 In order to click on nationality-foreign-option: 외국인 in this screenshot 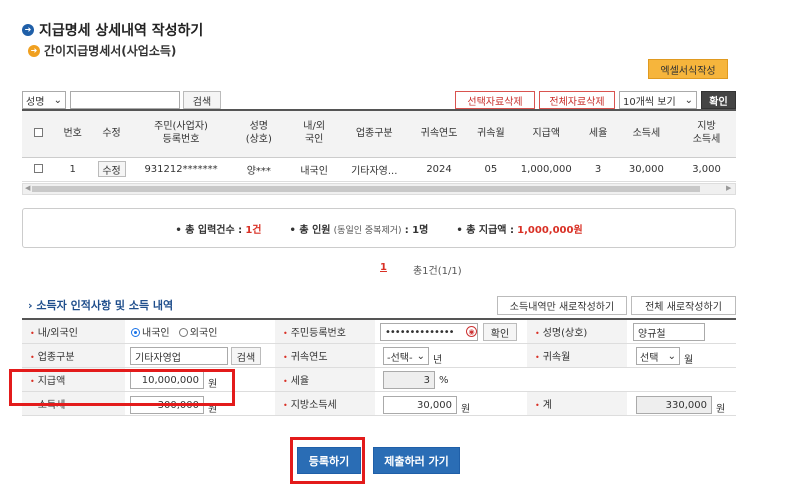, I will do `click(198, 333)`.